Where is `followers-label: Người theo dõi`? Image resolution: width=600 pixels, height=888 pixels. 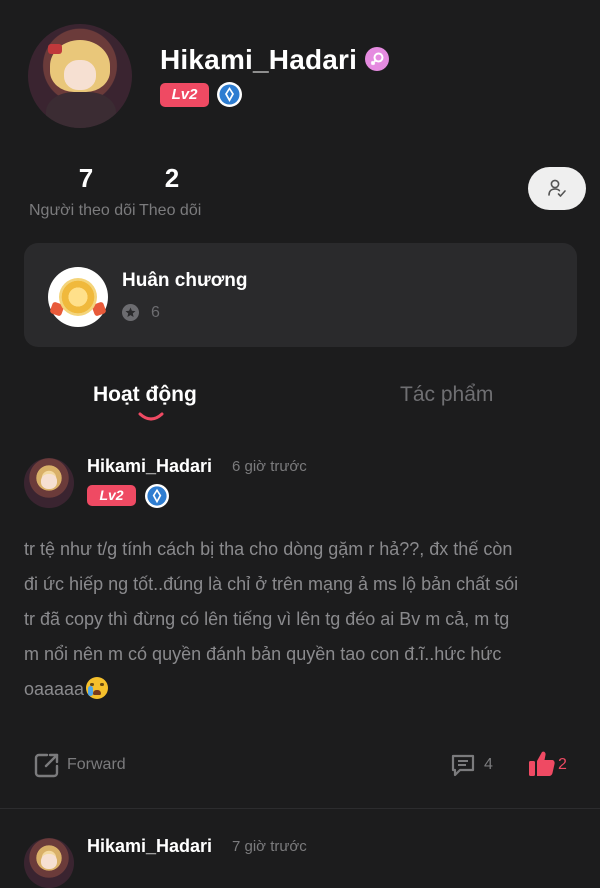 followers-label: Người theo dõi is located at coordinates (82, 211).